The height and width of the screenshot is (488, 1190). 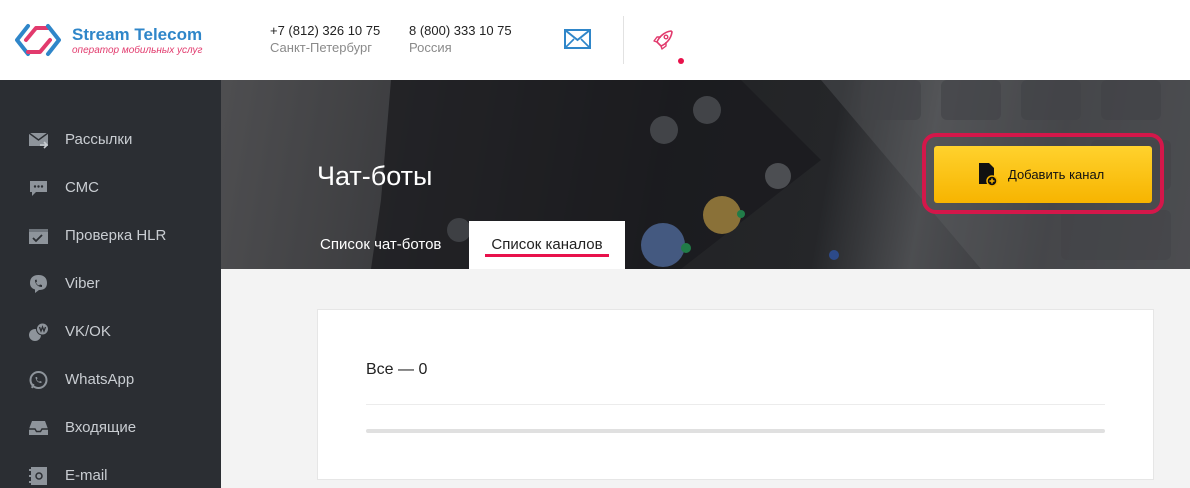 I want to click on sidebar-item-label: Входящие, so click(x=101, y=427).